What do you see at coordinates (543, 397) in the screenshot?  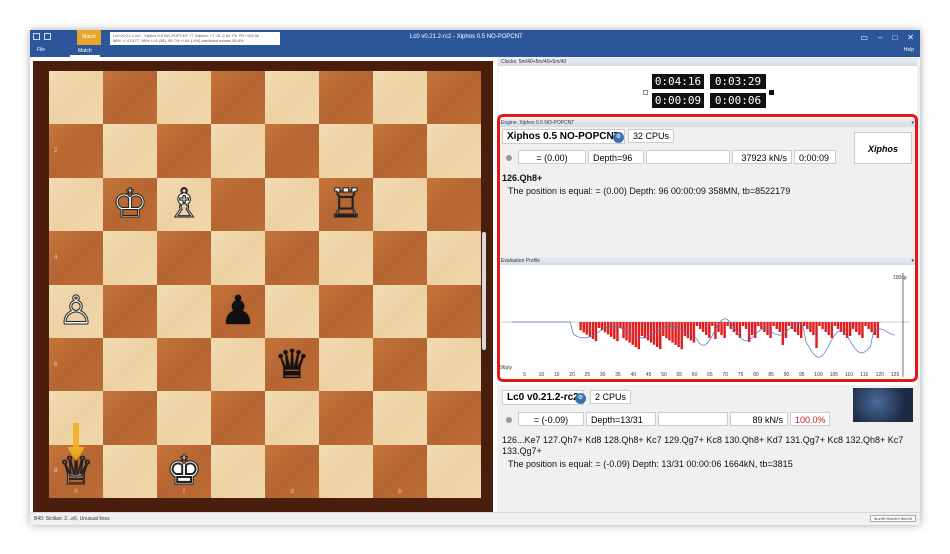 I see `engine2-name: Lc0 v0.21.2-rc2` at bounding box center [543, 397].